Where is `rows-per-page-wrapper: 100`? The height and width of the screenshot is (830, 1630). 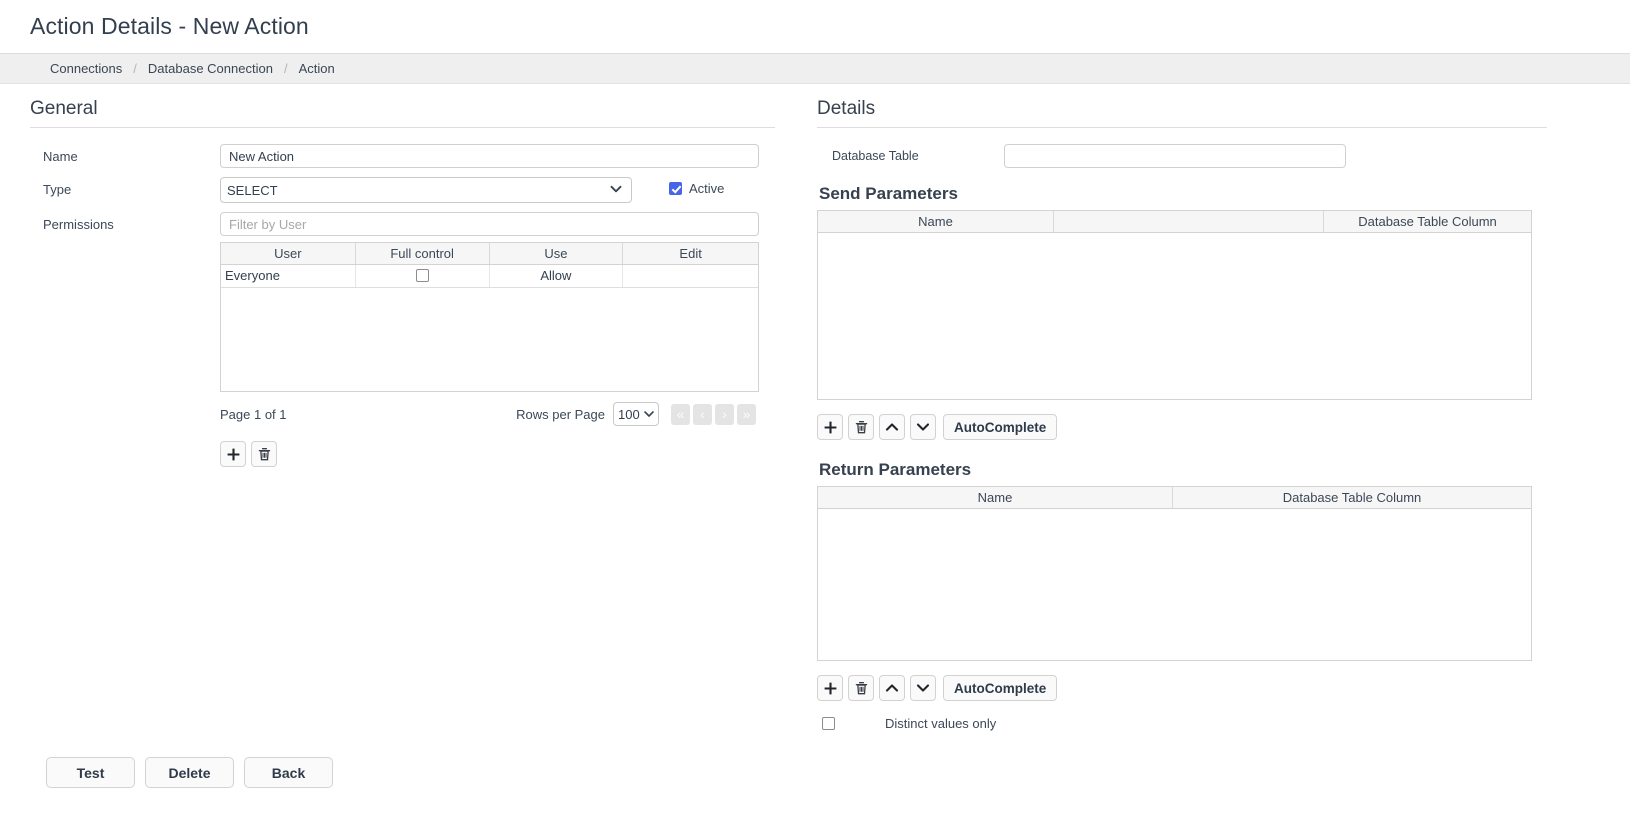
rows-per-page-wrapper: 100 is located at coordinates (636, 414).